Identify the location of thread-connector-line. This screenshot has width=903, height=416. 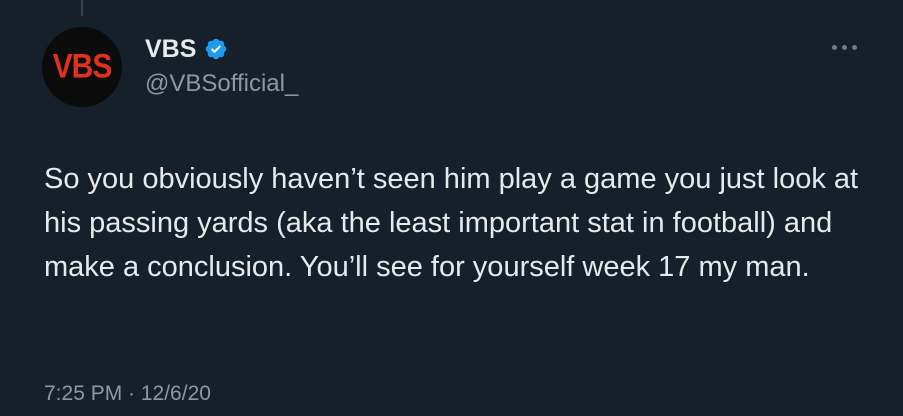
(82, 8).